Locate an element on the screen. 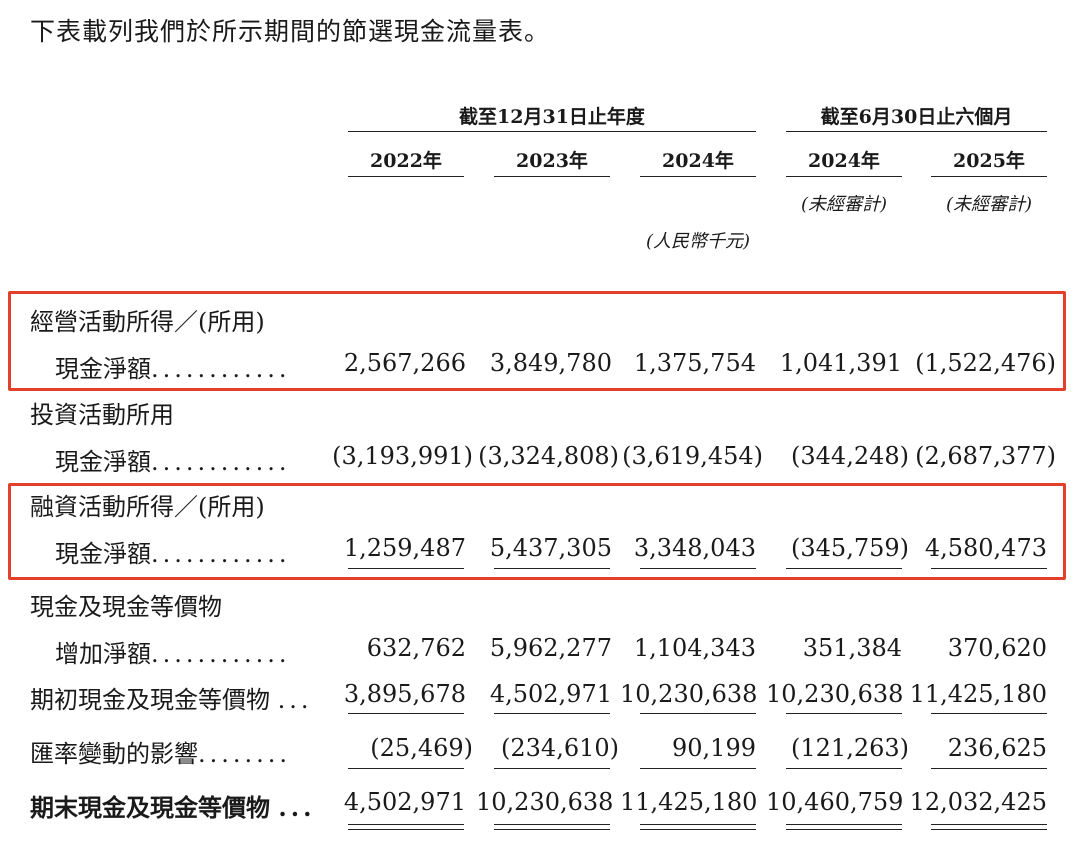  unit-note: (人民幣千元) is located at coordinates (698, 241).